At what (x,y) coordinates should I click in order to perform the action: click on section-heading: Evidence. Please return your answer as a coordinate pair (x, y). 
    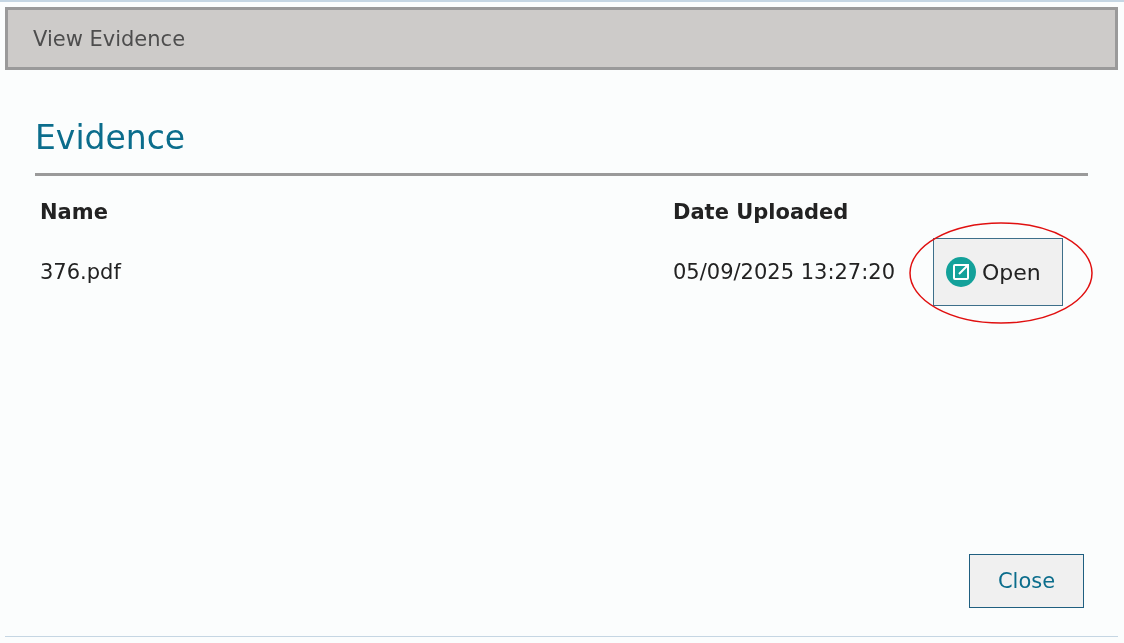
    Looking at the image, I should click on (561, 147).